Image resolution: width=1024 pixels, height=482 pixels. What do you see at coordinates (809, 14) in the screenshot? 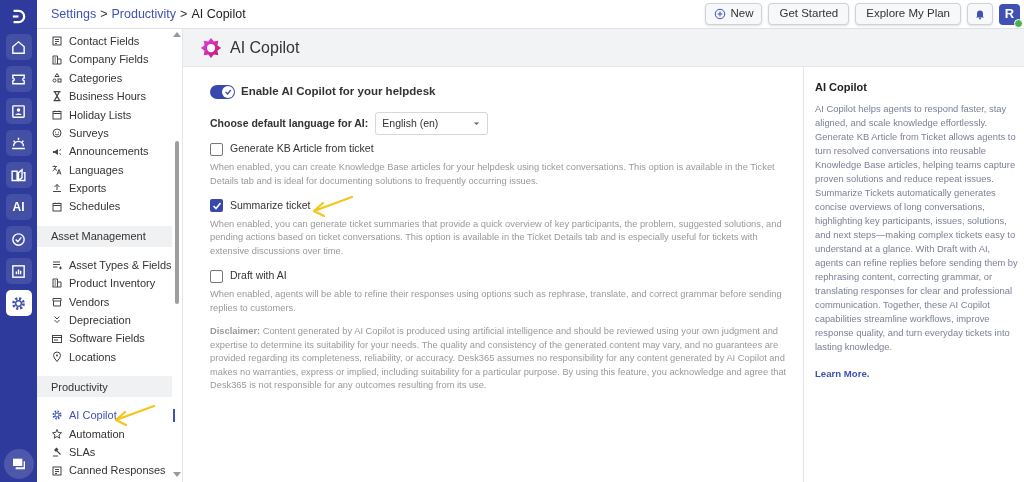
I see `header-button: Get Started` at bounding box center [809, 14].